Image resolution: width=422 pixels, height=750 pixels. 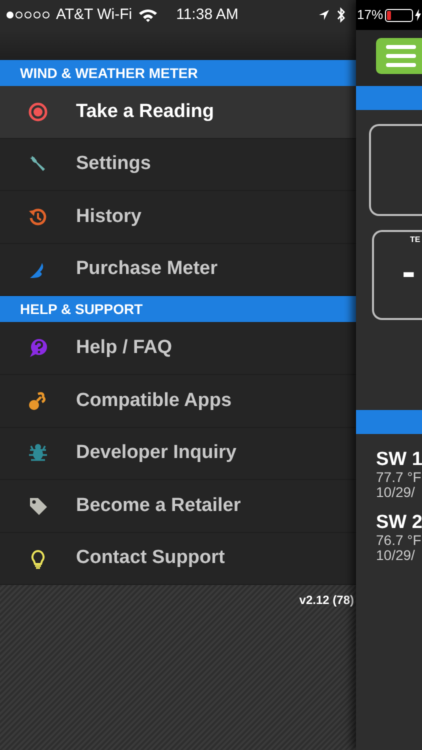 I want to click on card-label: TE, so click(x=415, y=240).